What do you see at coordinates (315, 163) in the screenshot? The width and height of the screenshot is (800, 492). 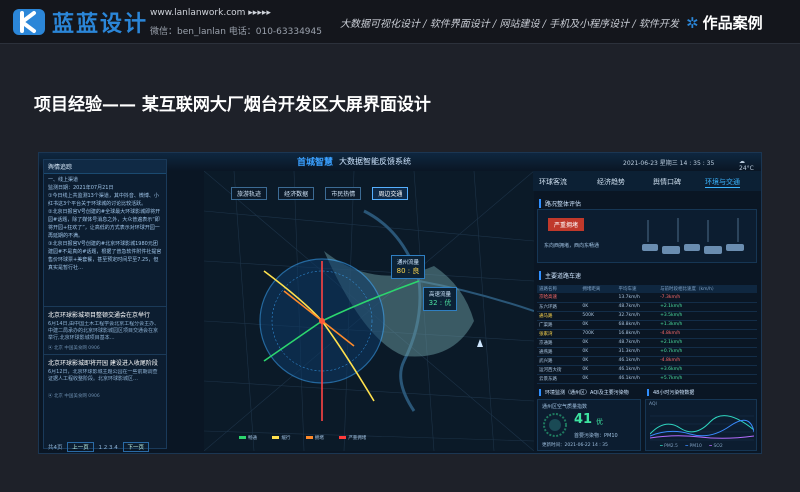 I see `dashboard-logo: 首城智慧` at bounding box center [315, 163].